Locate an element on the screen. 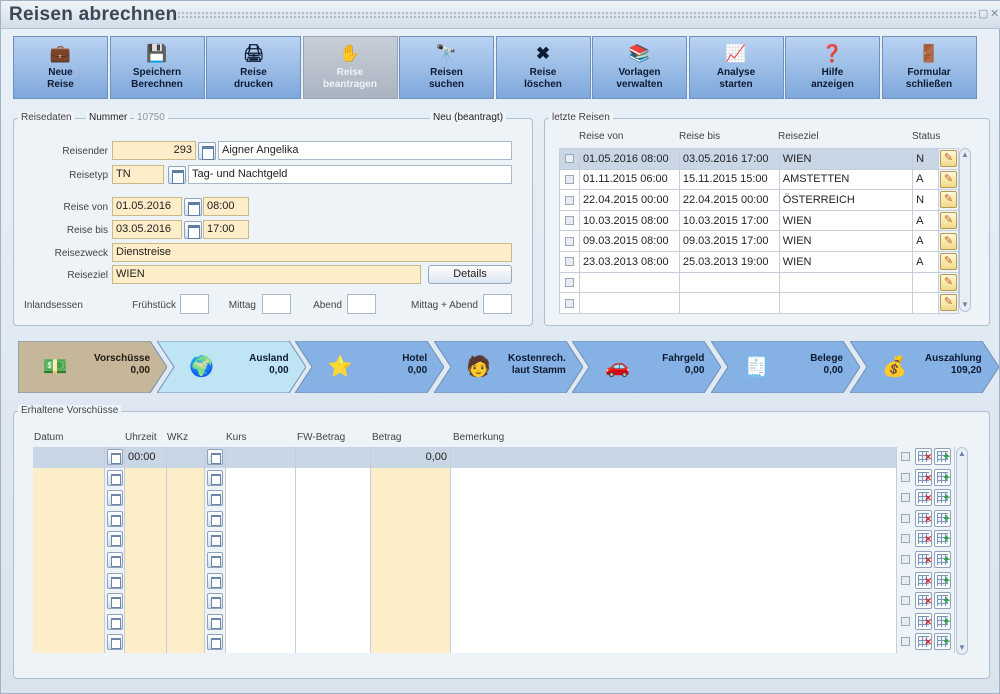  betrag-cell: 0,00 is located at coordinates (411, 457).